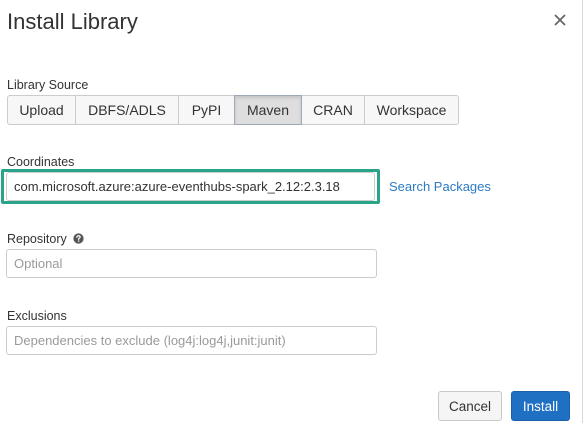 The width and height of the screenshot is (583, 423). Describe the element at coordinates (48, 85) in the screenshot. I see `library-source-label: Library Source` at that location.